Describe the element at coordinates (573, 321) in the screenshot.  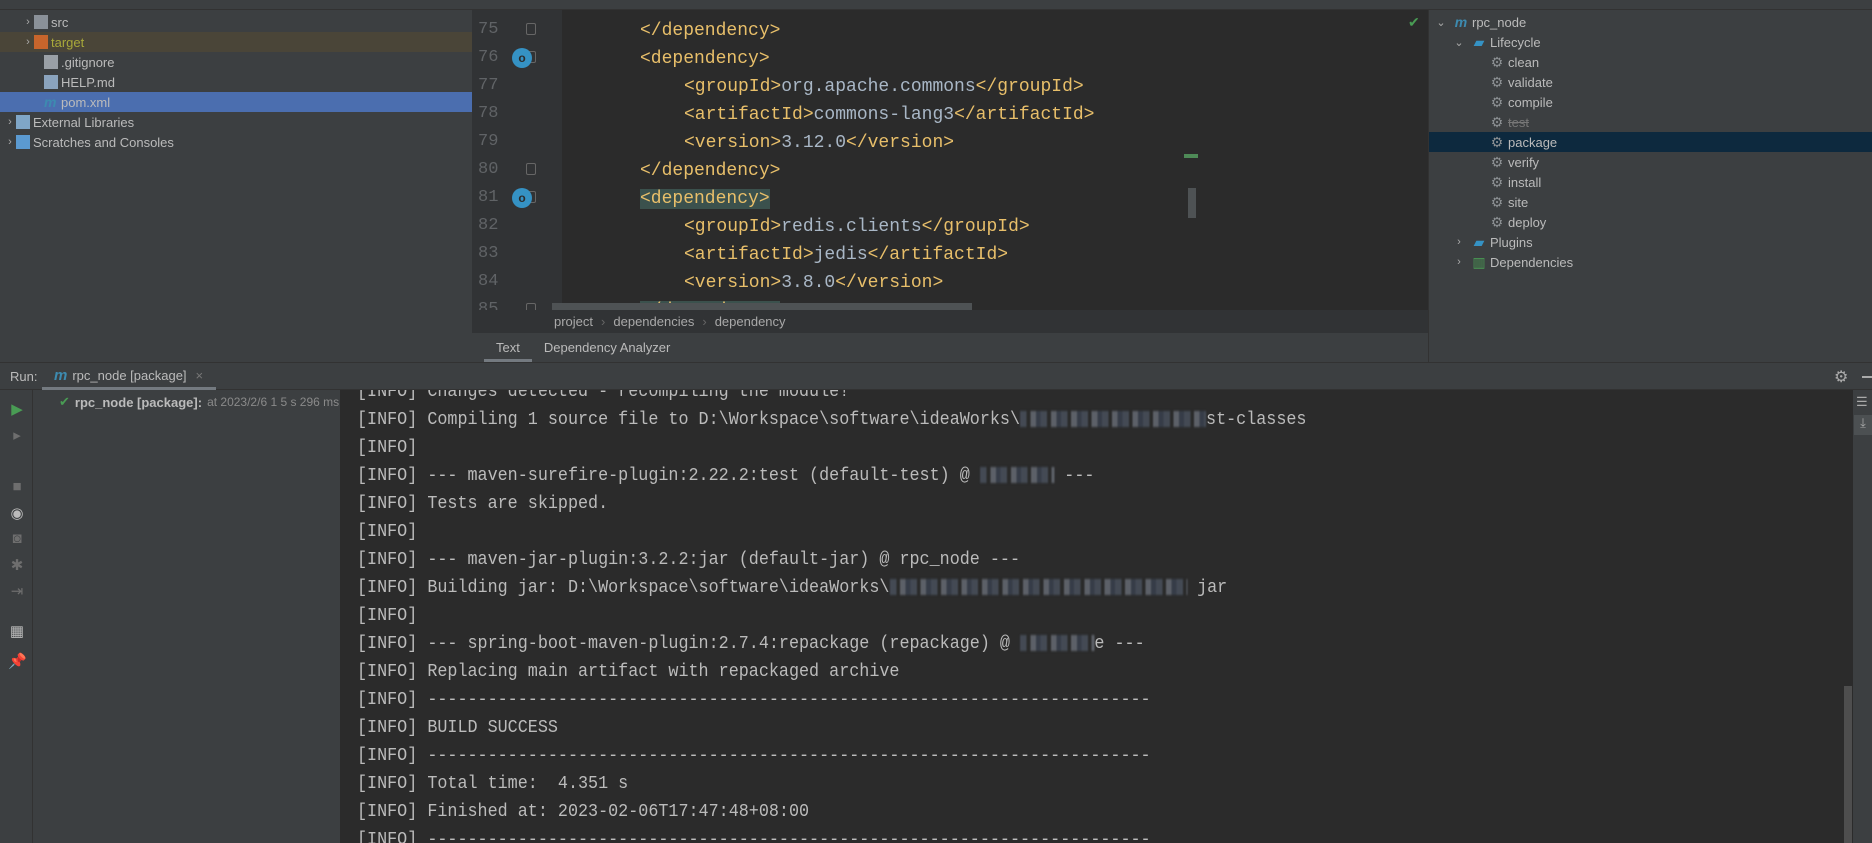
I see `breadcrumb-item: project` at that location.